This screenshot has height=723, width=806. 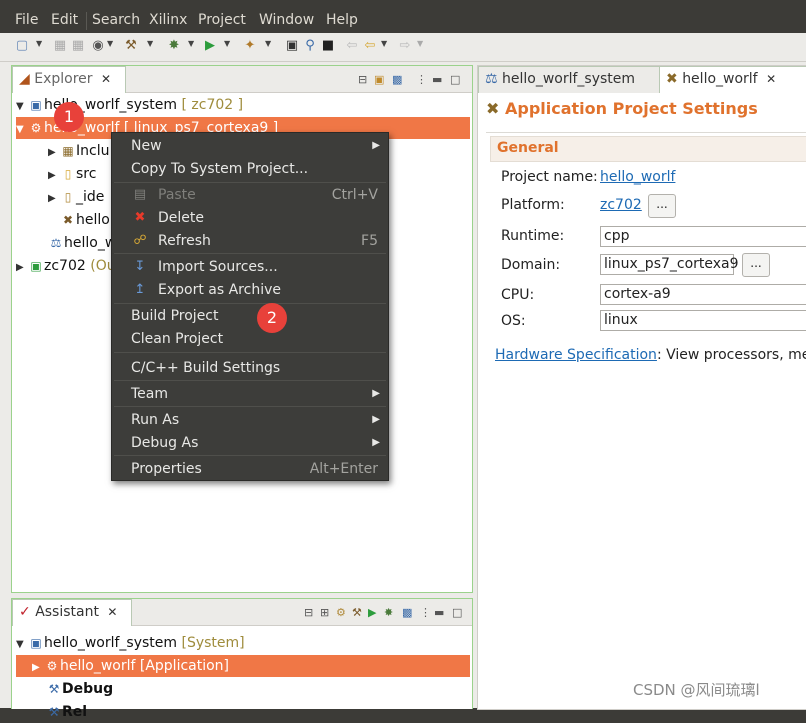 What do you see at coordinates (130, 643) in the screenshot?
I see `assistant-item-system: ▼ ▣ hello_worlf_system [System]` at bounding box center [130, 643].